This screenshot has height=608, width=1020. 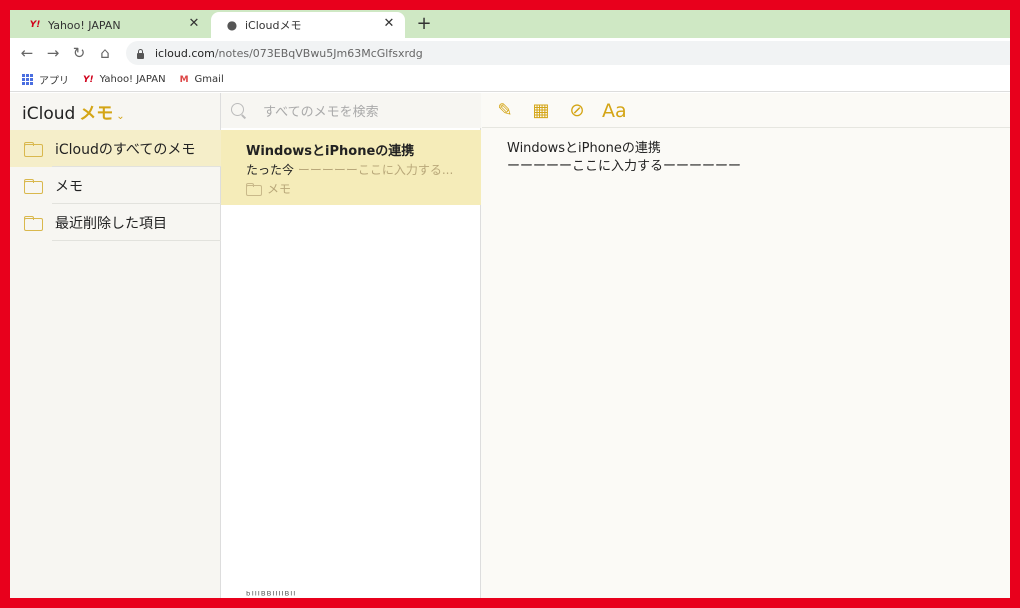 I want to click on table-icon: ▦, so click(x=541, y=111).